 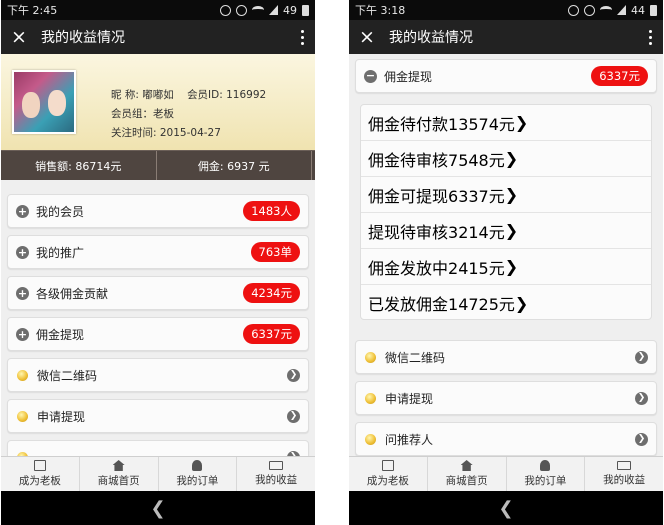 I want to click on commission-withdrawable: 佣金可提现 6337元 ❯, so click(x=506, y=195).